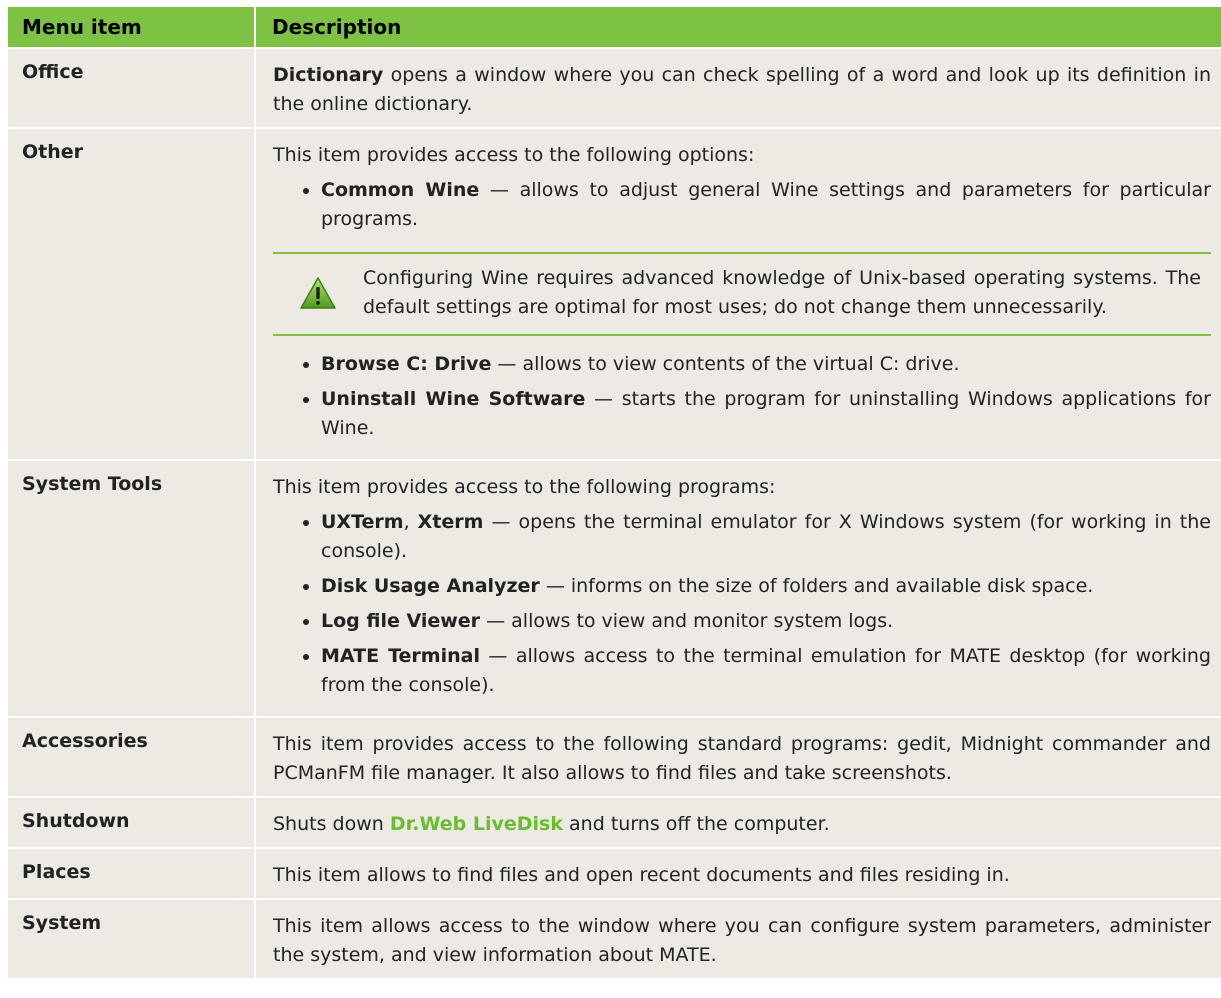 This screenshot has width=1221, height=998. Describe the element at coordinates (132, 294) in the screenshot. I see `menu-item-label: Other` at that location.